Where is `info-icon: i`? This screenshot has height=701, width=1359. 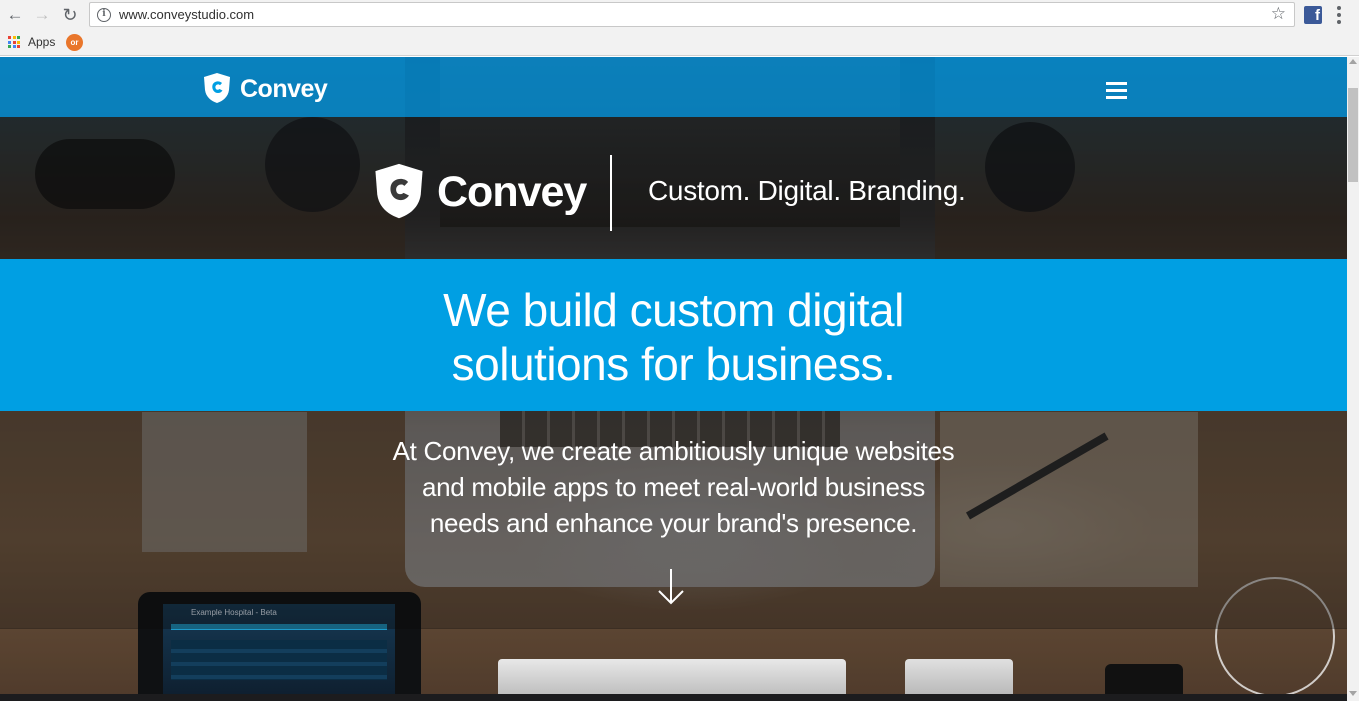 info-icon: i is located at coordinates (104, 15).